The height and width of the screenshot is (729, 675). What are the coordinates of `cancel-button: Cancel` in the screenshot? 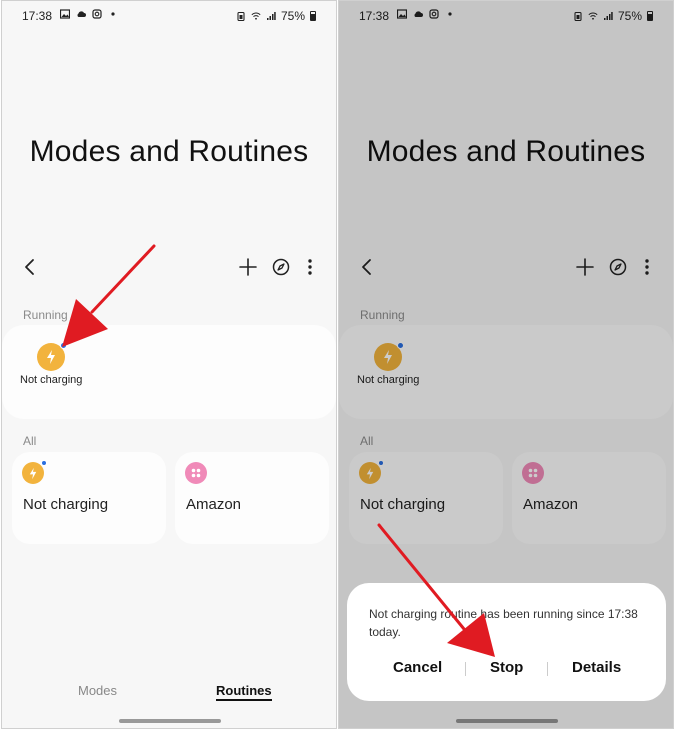 It's located at (417, 667).